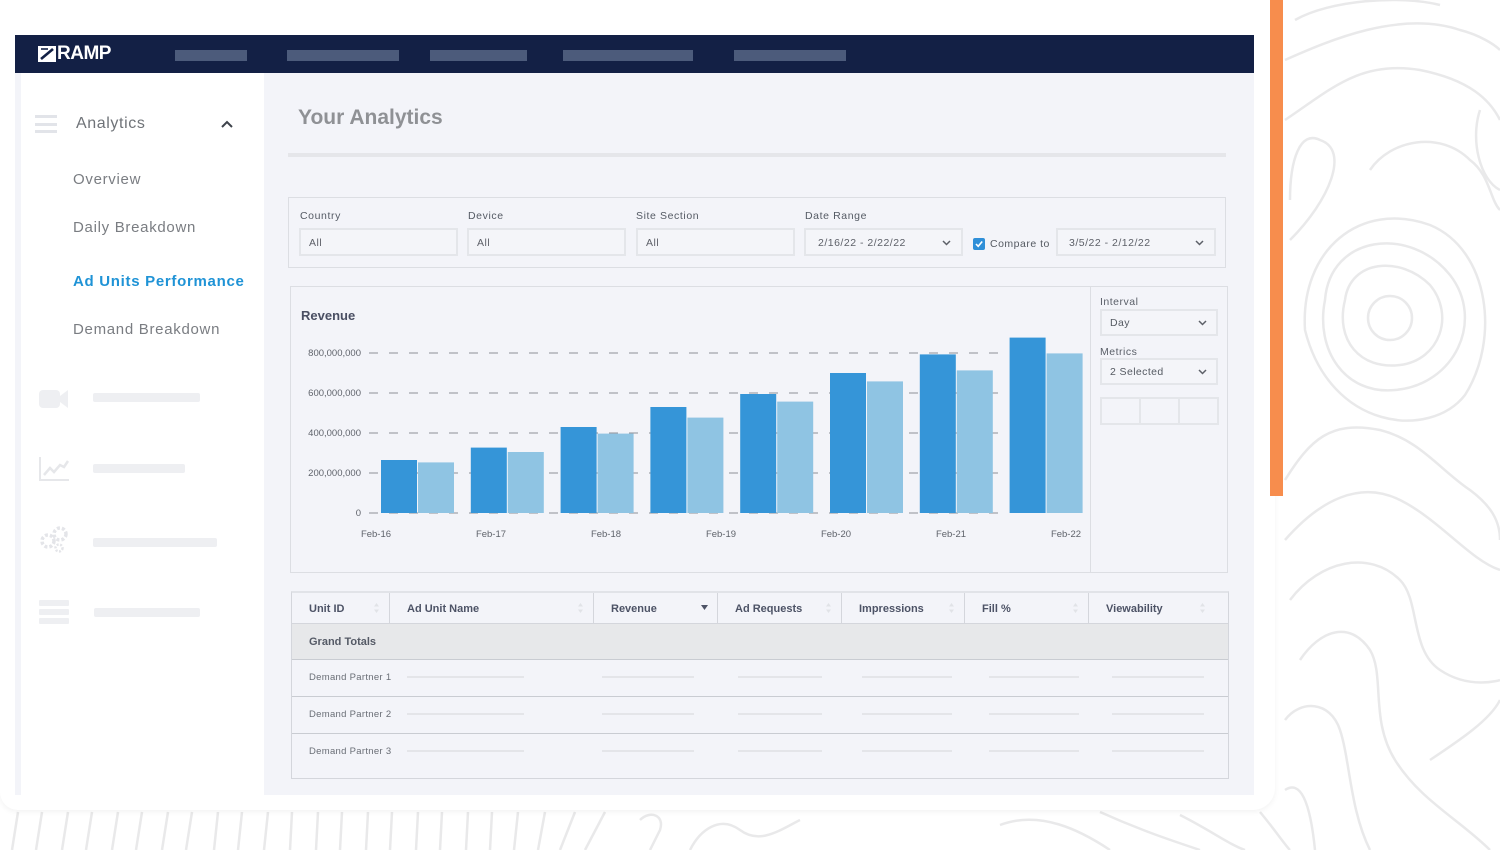  Describe the element at coordinates (760, 715) in the screenshot. I see `table-row: Demand Partner 2` at that location.